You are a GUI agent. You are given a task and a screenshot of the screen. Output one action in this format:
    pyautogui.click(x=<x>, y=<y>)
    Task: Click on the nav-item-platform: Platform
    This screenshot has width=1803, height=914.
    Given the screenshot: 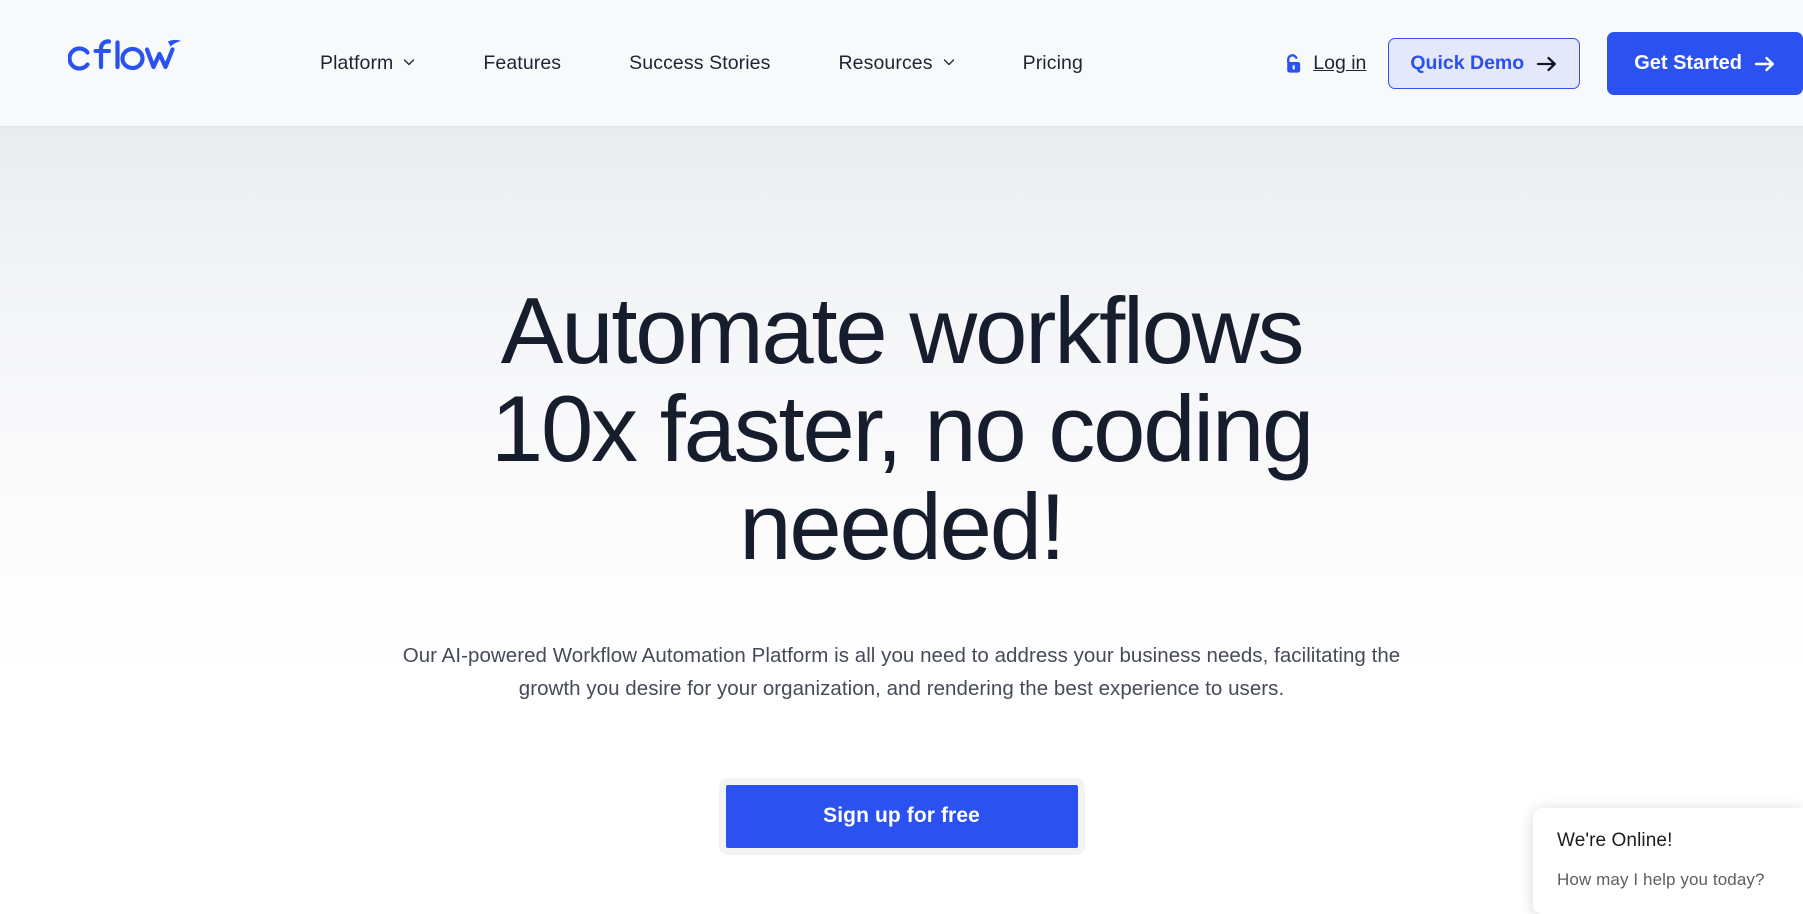 What is the action you would take?
    pyautogui.click(x=384, y=63)
    